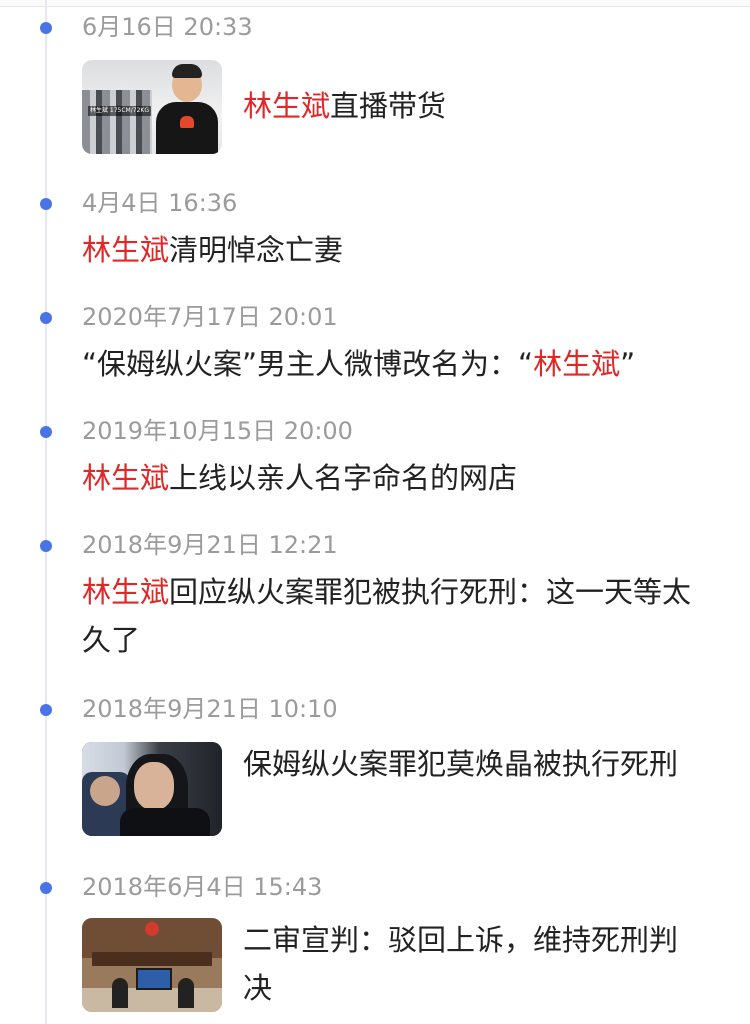 The image size is (750, 1024). I want to click on timeline-date: 2018年9月21日 12:21, so click(210, 545).